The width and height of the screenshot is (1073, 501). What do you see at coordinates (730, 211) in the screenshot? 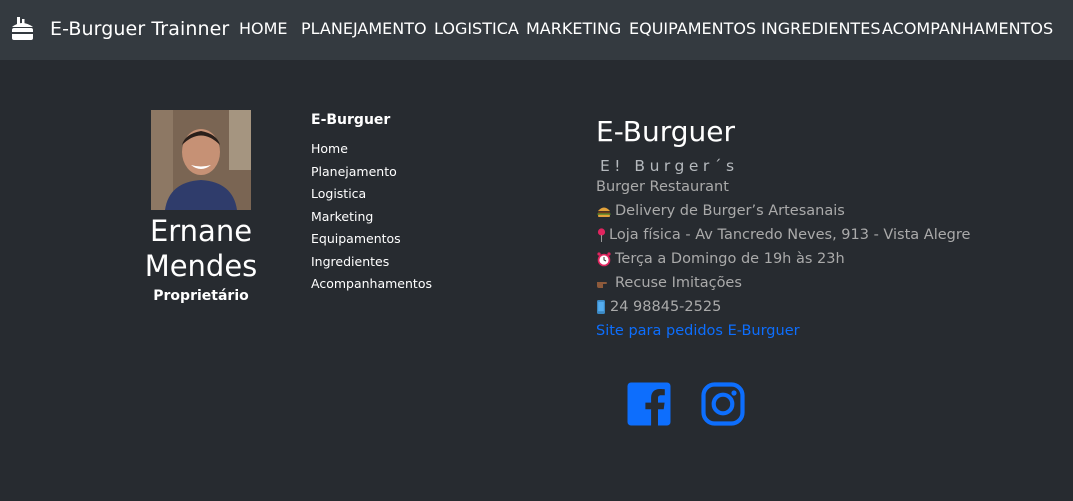
I see `delivery-text: Delivery de Burger’s Artesanais` at bounding box center [730, 211].